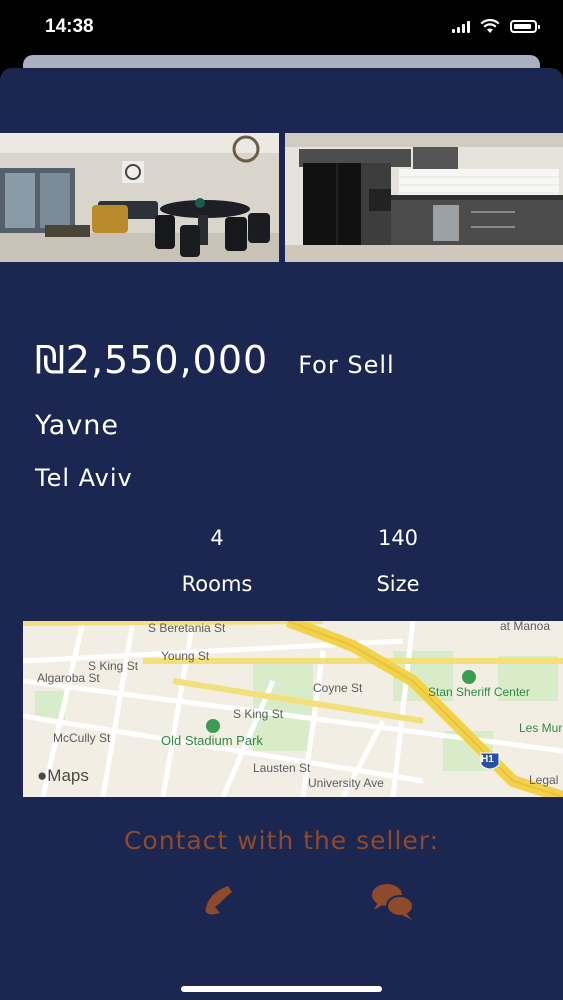 The image size is (563, 1000). I want to click on size-label: Size, so click(398, 584).